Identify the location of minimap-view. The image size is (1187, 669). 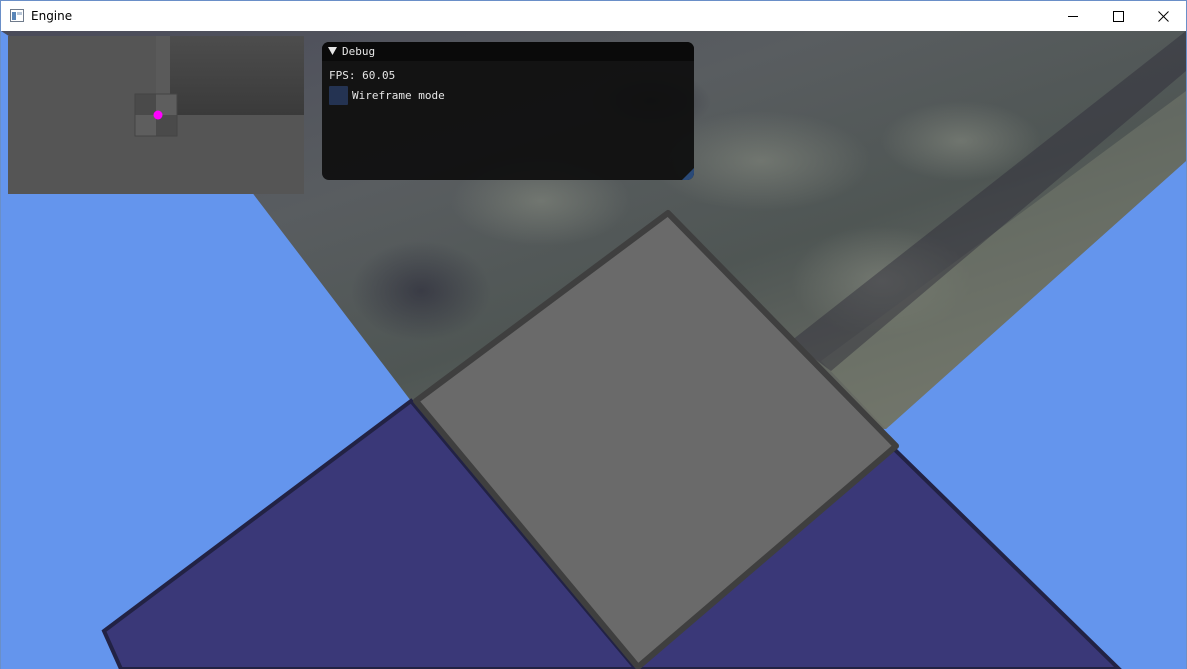
(156, 115).